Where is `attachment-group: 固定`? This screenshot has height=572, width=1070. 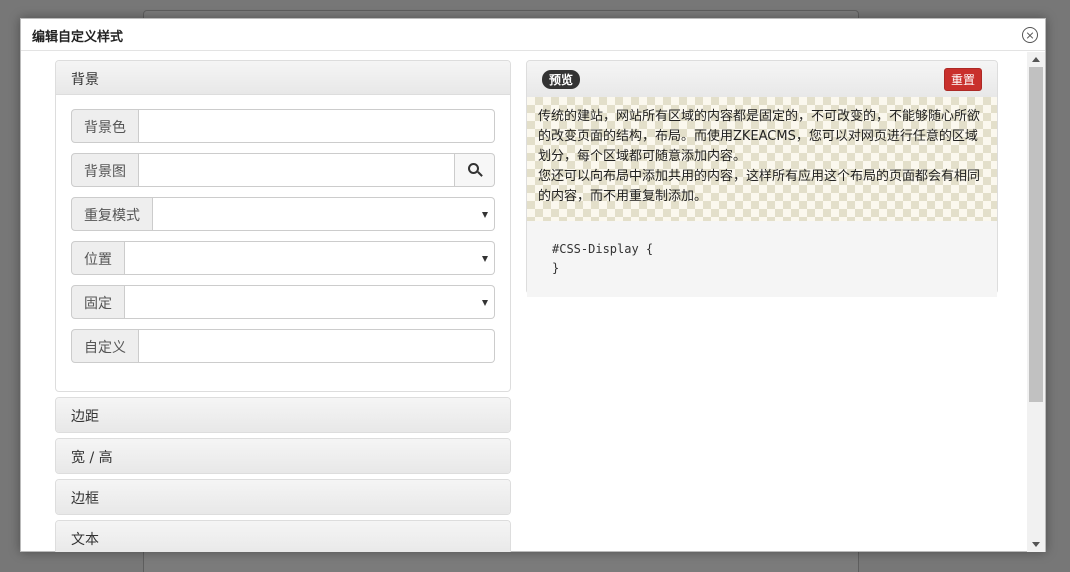
attachment-group: 固定 is located at coordinates (283, 302).